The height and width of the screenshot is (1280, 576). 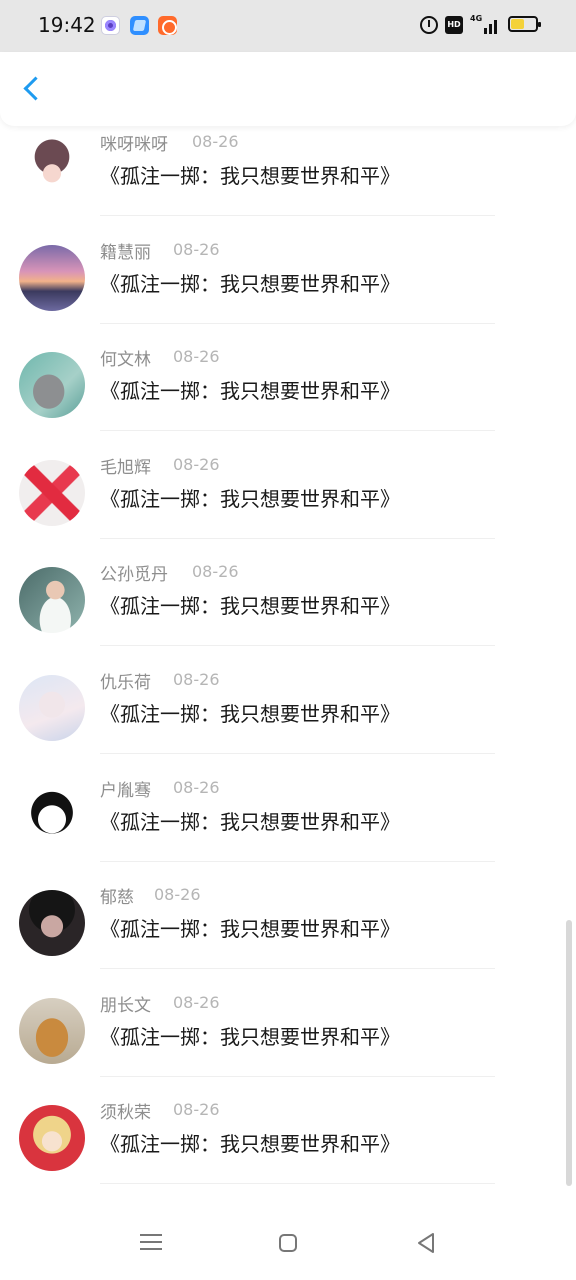 What do you see at coordinates (288, 26) in the screenshot?
I see `status-bar: 19:42 HD 4G` at bounding box center [288, 26].